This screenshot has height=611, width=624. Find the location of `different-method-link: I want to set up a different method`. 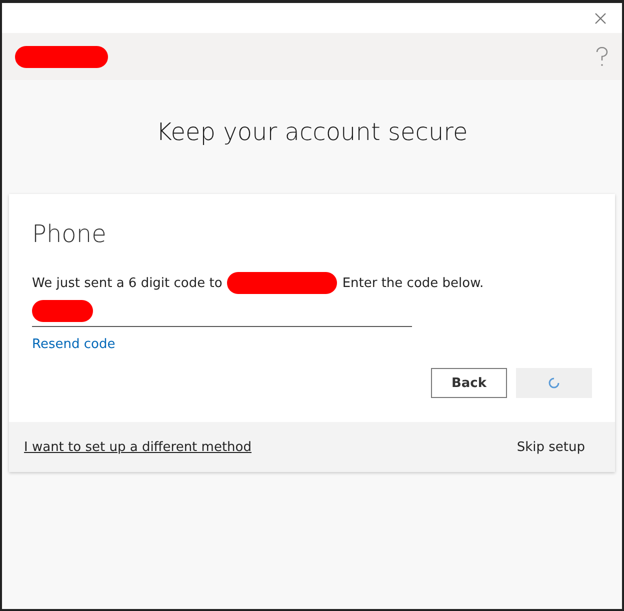

different-method-link: I want to set up a different method is located at coordinates (138, 447).